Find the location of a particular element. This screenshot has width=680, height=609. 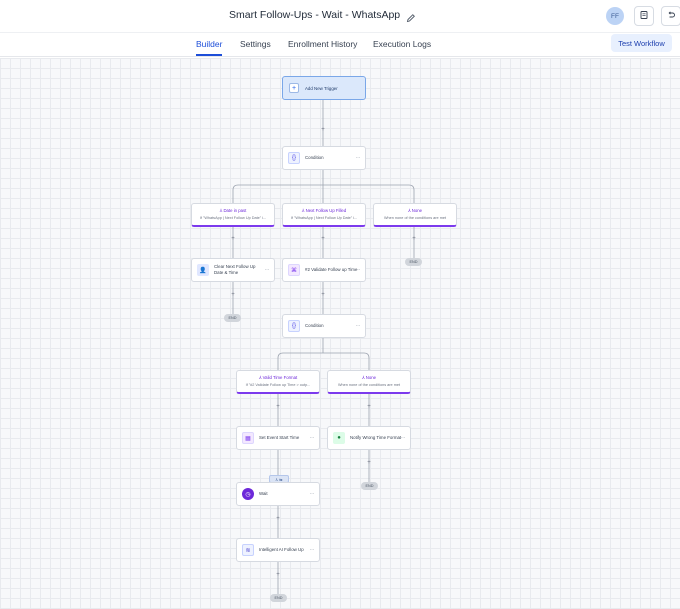

action-clear-follow-up-date: 👤 Clear Next Follow Up Date & Time ··· is located at coordinates (233, 270).